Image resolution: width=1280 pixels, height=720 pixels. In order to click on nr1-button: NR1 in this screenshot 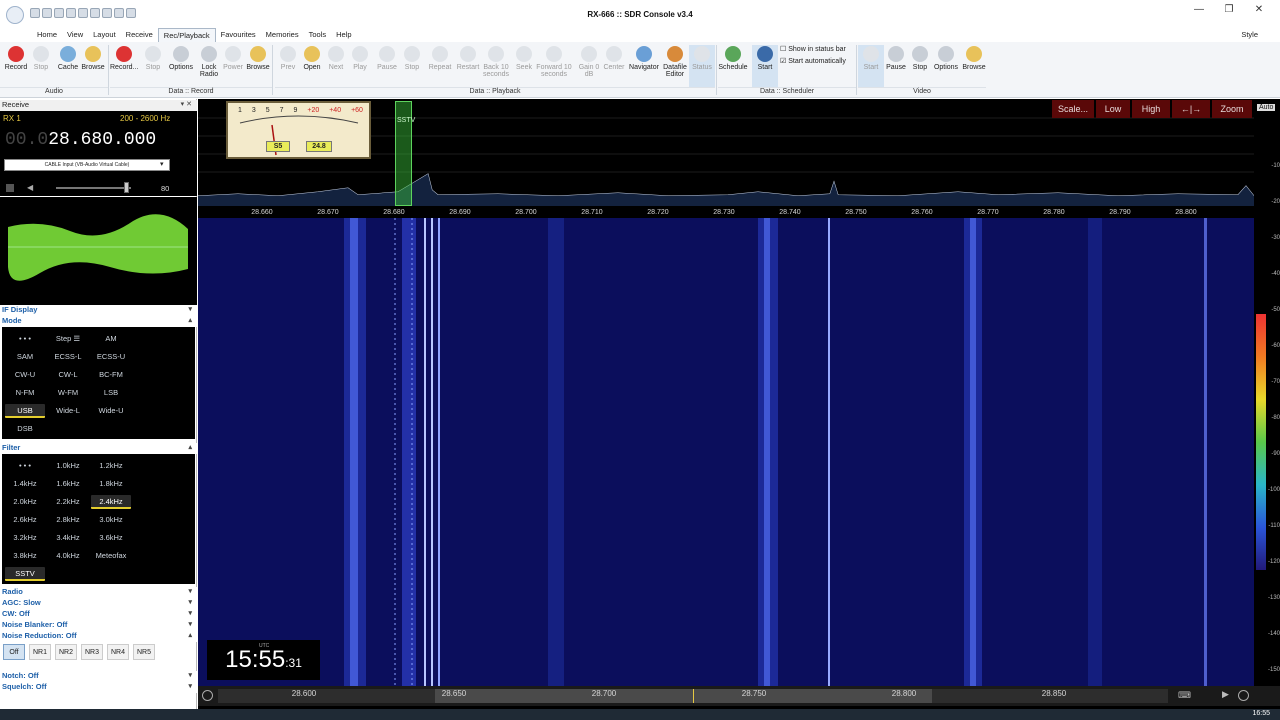, I will do `click(40, 652)`.